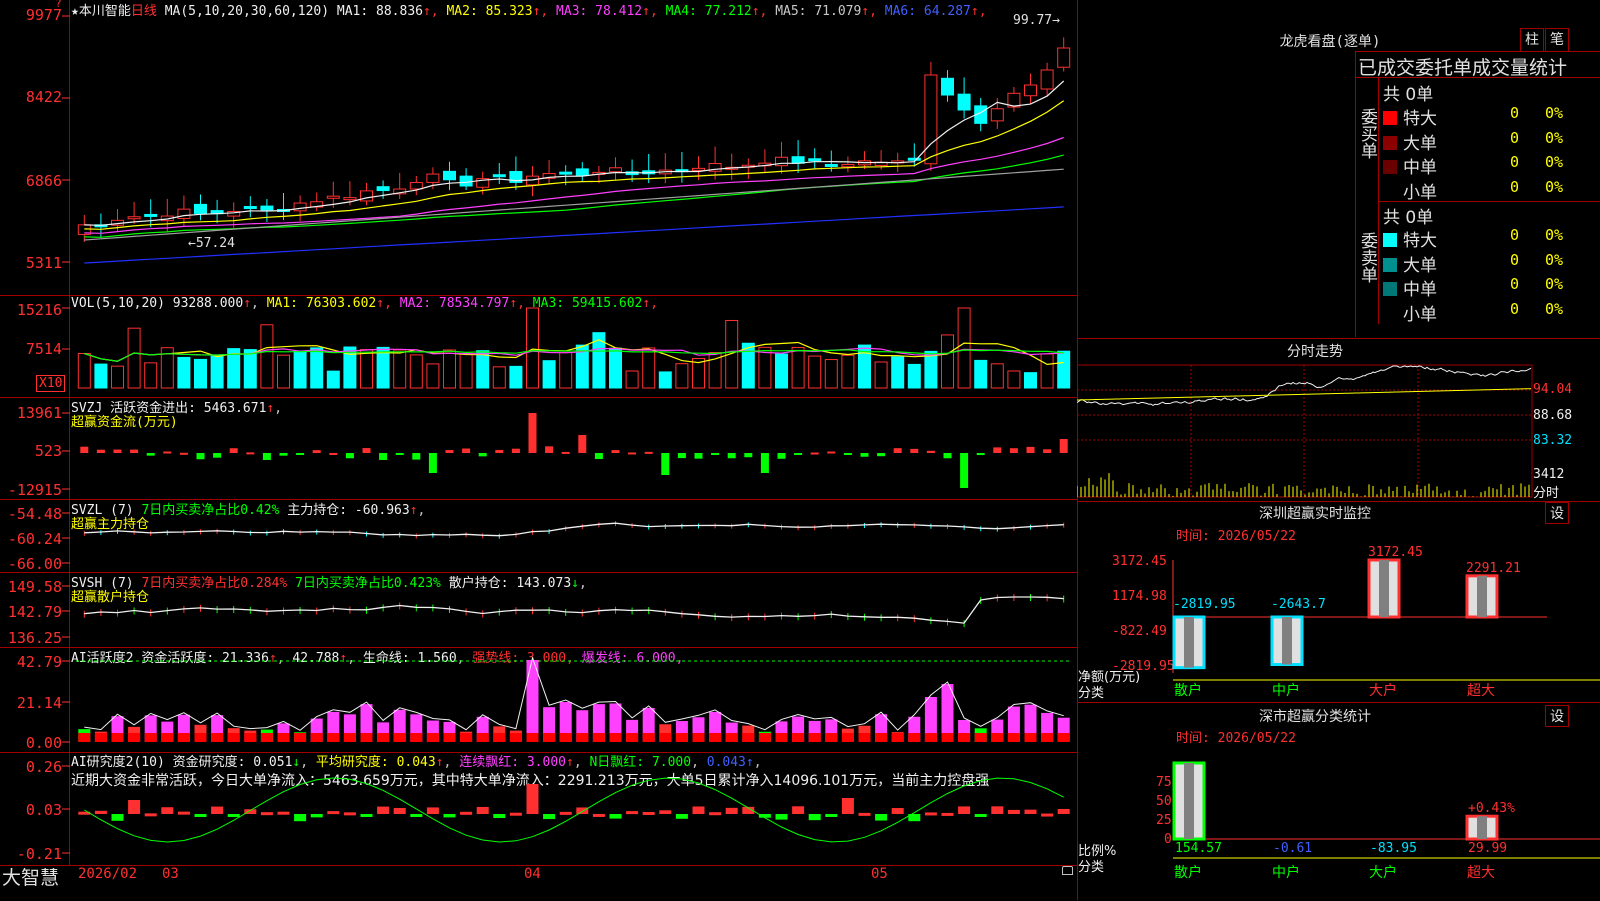 The image size is (1600, 901). Describe the element at coordinates (1481, 873) in the screenshot. I see `classify-bar-name: 超大` at that location.